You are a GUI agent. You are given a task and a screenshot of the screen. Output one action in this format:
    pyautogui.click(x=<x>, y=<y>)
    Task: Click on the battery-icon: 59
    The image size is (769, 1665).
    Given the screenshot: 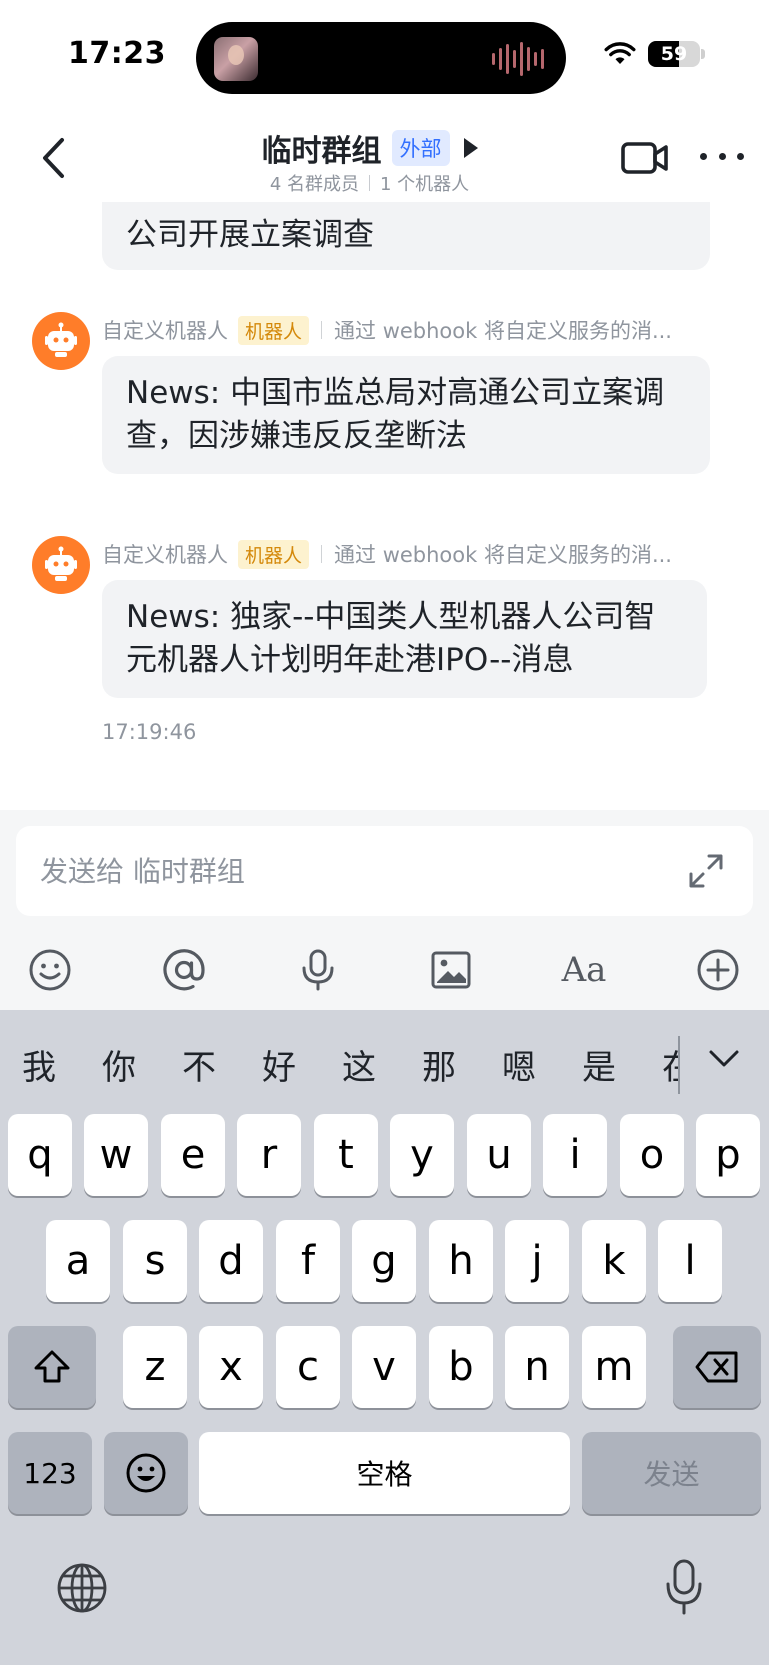 What is the action you would take?
    pyautogui.click(x=674, y=54)
    